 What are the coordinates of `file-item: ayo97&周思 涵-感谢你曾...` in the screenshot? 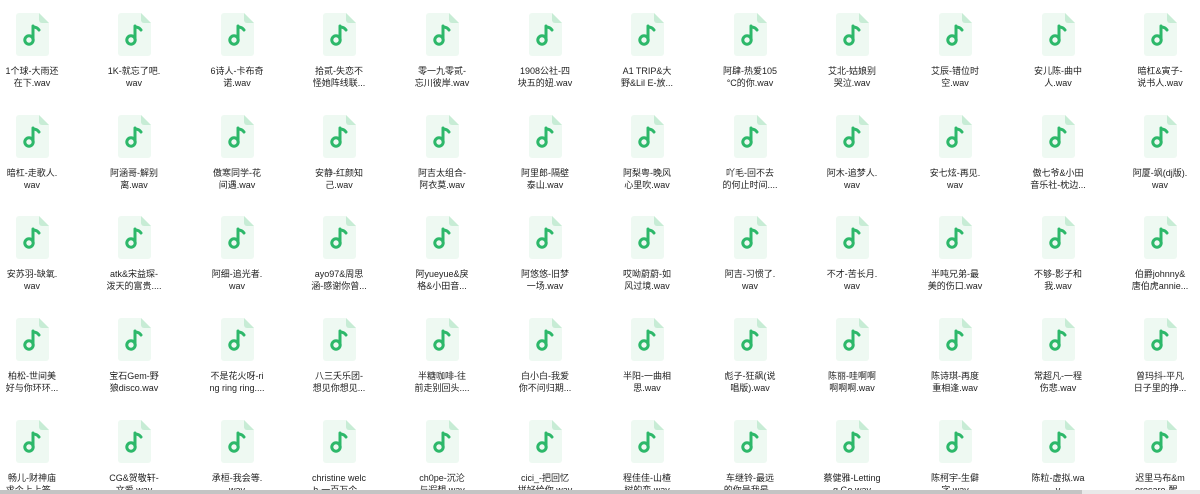 It's located at (339, 265).